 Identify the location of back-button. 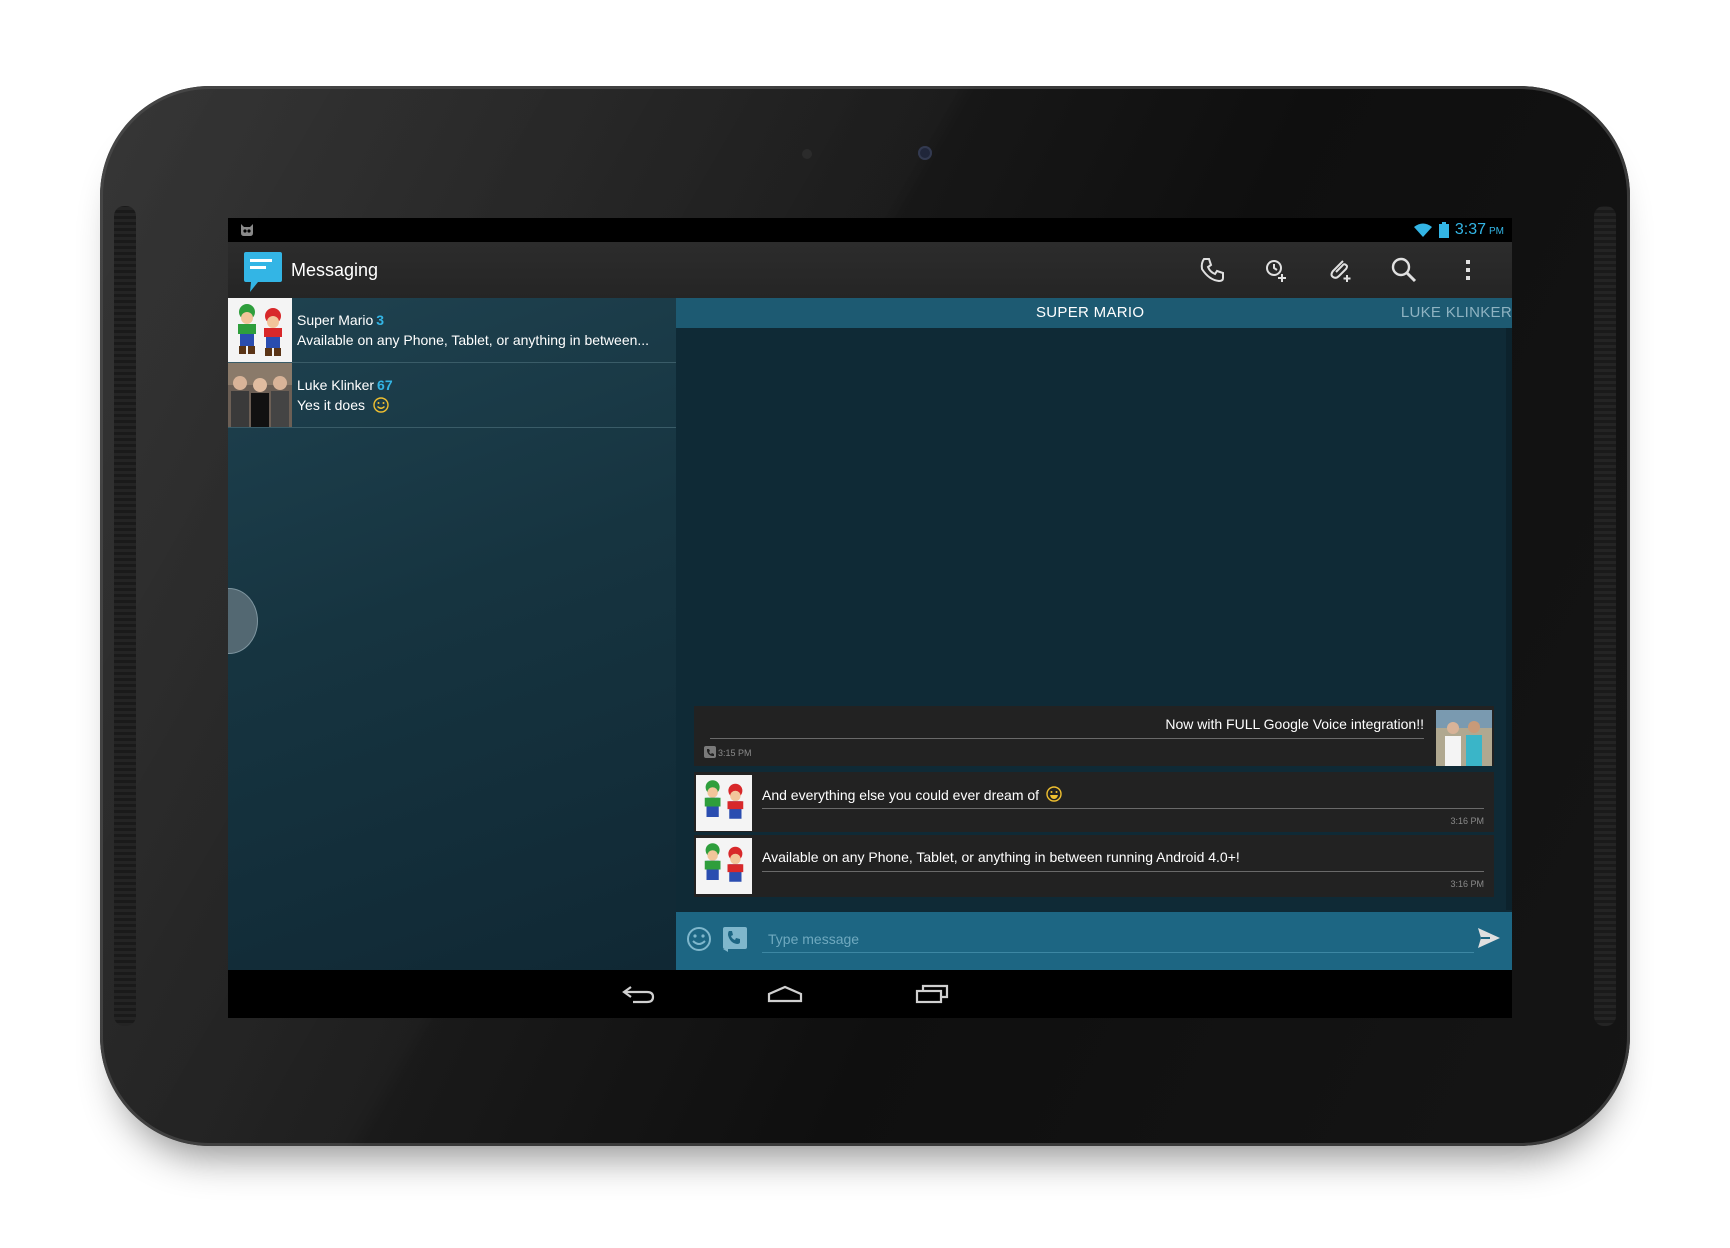
(638, 994).